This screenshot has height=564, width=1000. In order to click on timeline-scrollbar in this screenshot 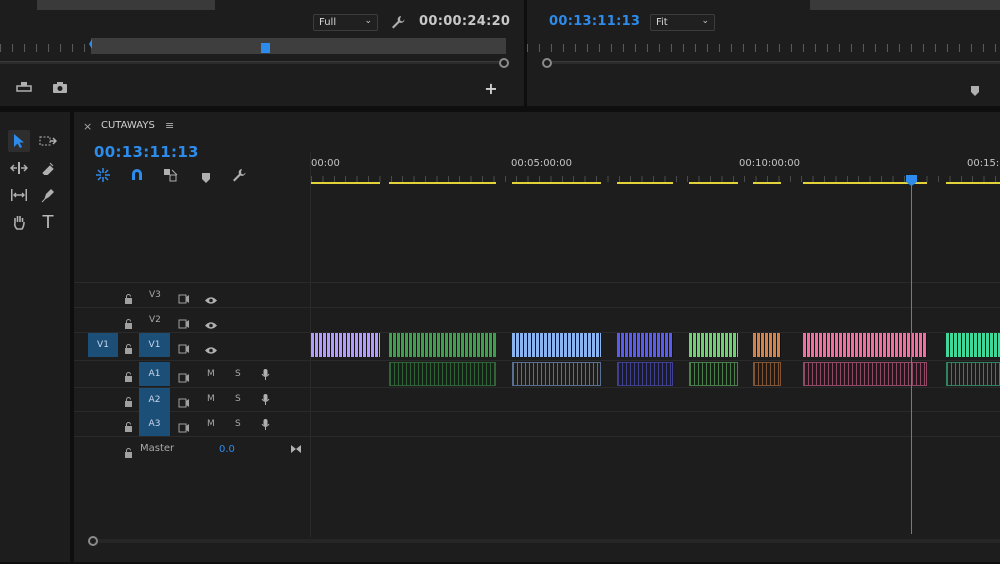, I will do `click(549, 541)`.